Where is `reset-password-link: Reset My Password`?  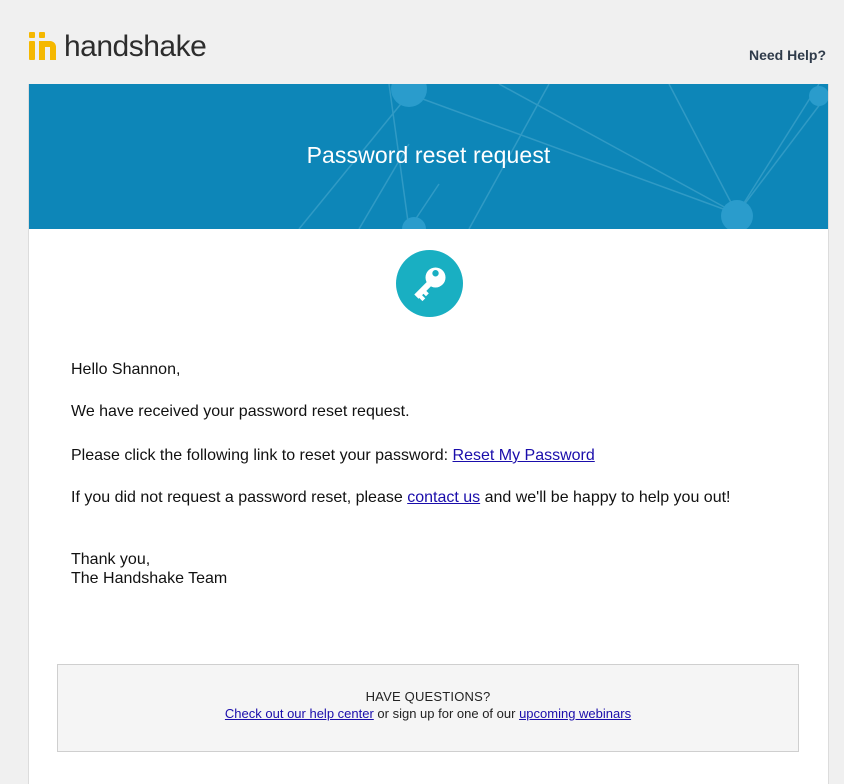 reset-password-link: Reset My Password is located at coordinates (524, 455).